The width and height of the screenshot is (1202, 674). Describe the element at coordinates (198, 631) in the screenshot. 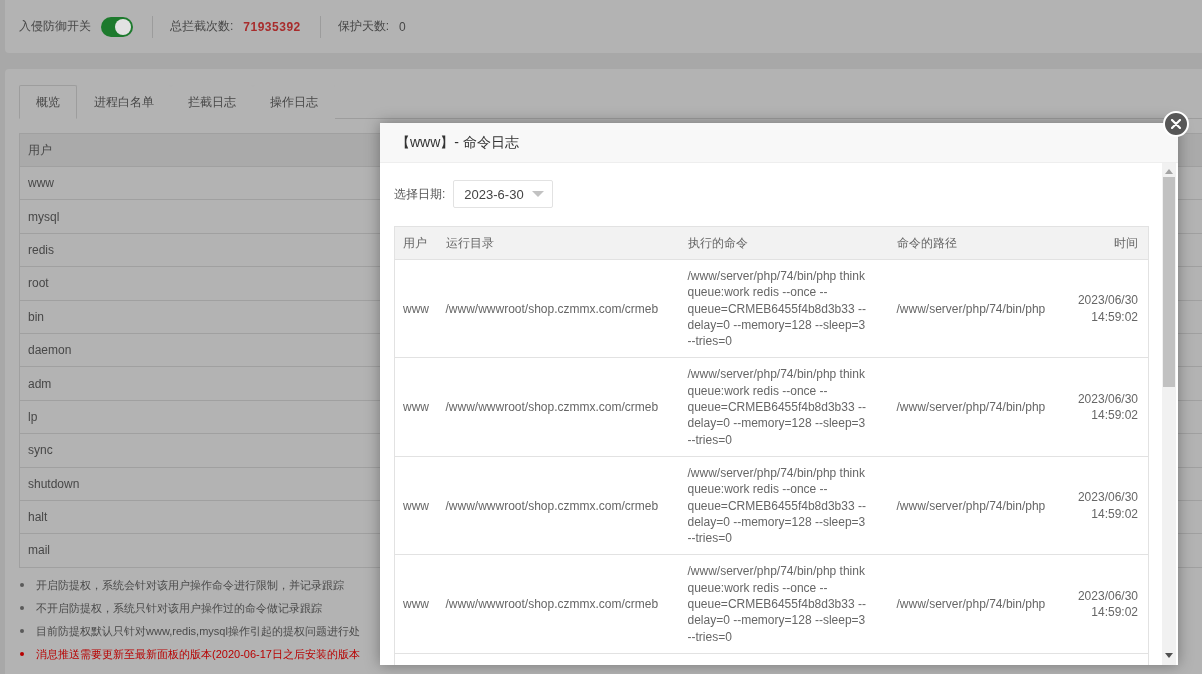

I see `note-text: 目前防提权默认只针对www,redis,mysql操作引起的提权问题进行处` at that location.